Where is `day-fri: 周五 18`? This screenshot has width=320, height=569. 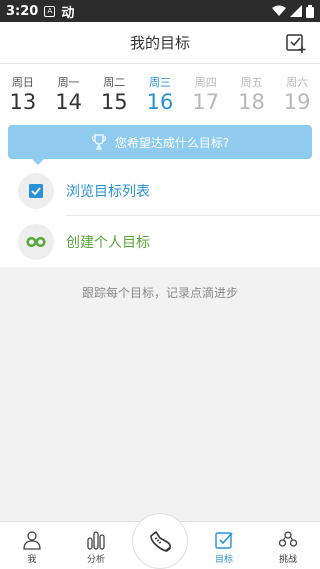 day-fri: 周五 18 is located at coordinates (252, 91).